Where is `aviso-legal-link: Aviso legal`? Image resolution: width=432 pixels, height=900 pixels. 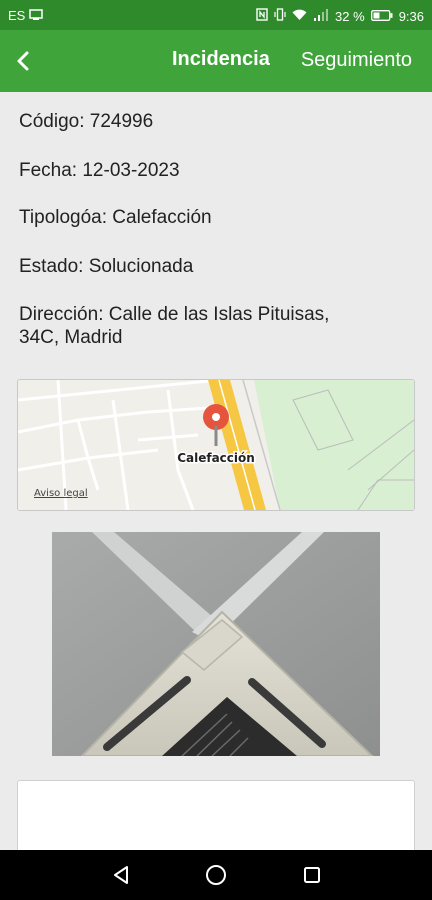 aviso-legal-link: Aviso legal is located at coordinates (61, 493).